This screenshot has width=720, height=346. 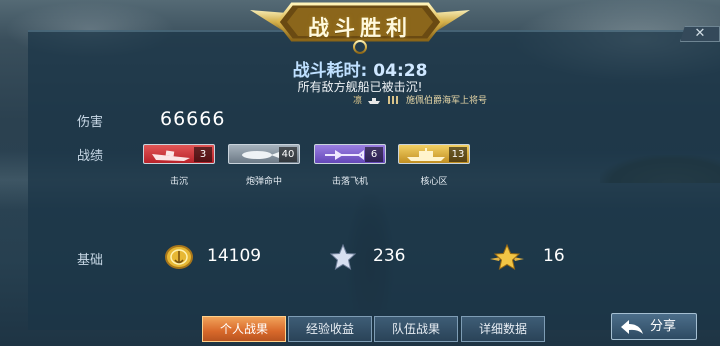 I want to click on player-name: 凛, so click(x=358, y=101).